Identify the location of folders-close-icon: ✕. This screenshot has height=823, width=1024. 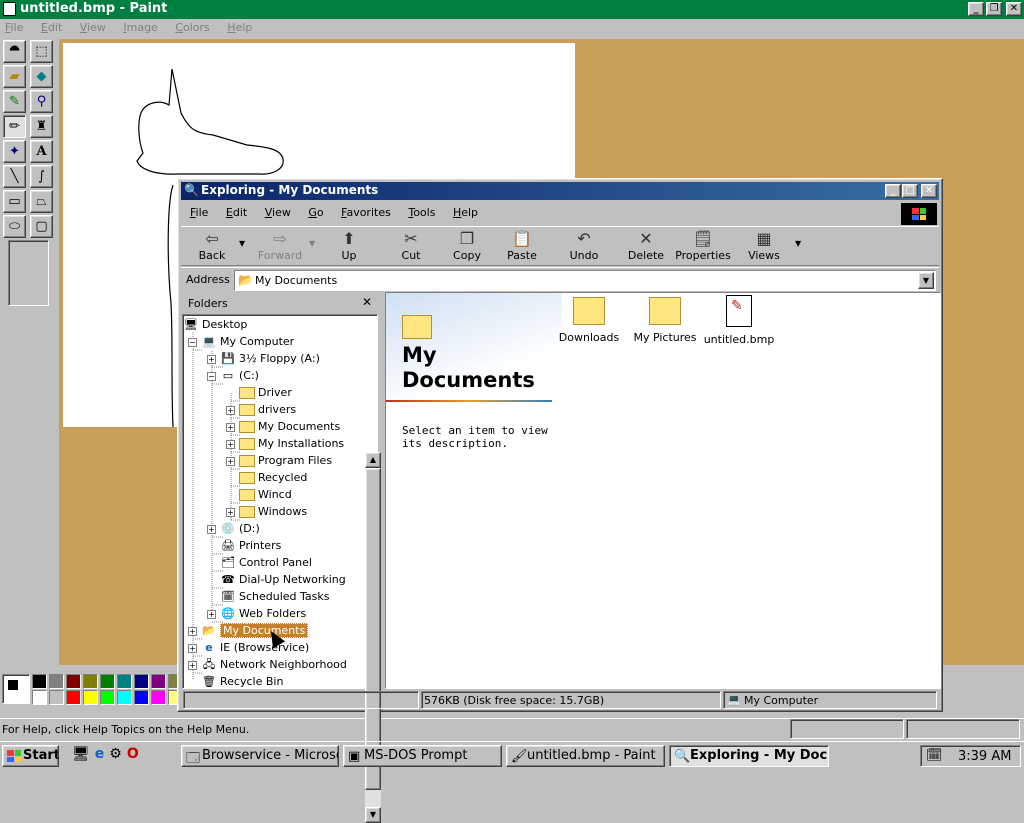
(367, 302).